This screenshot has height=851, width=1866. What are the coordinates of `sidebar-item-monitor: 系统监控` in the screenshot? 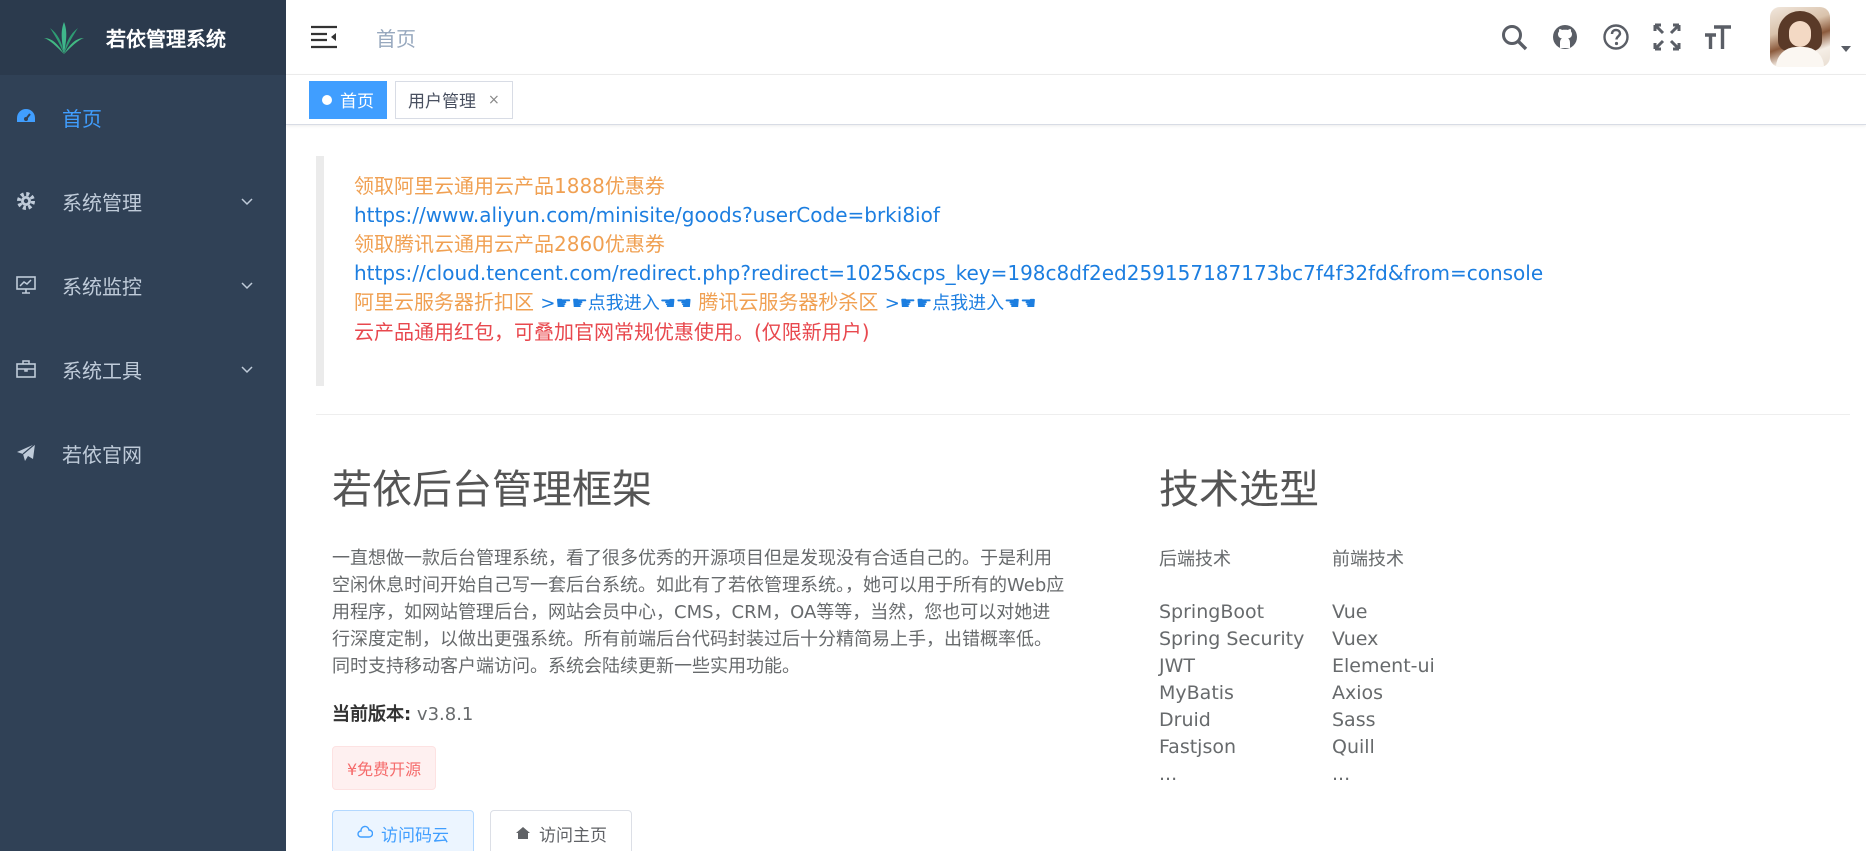 It's located at (143, 285).